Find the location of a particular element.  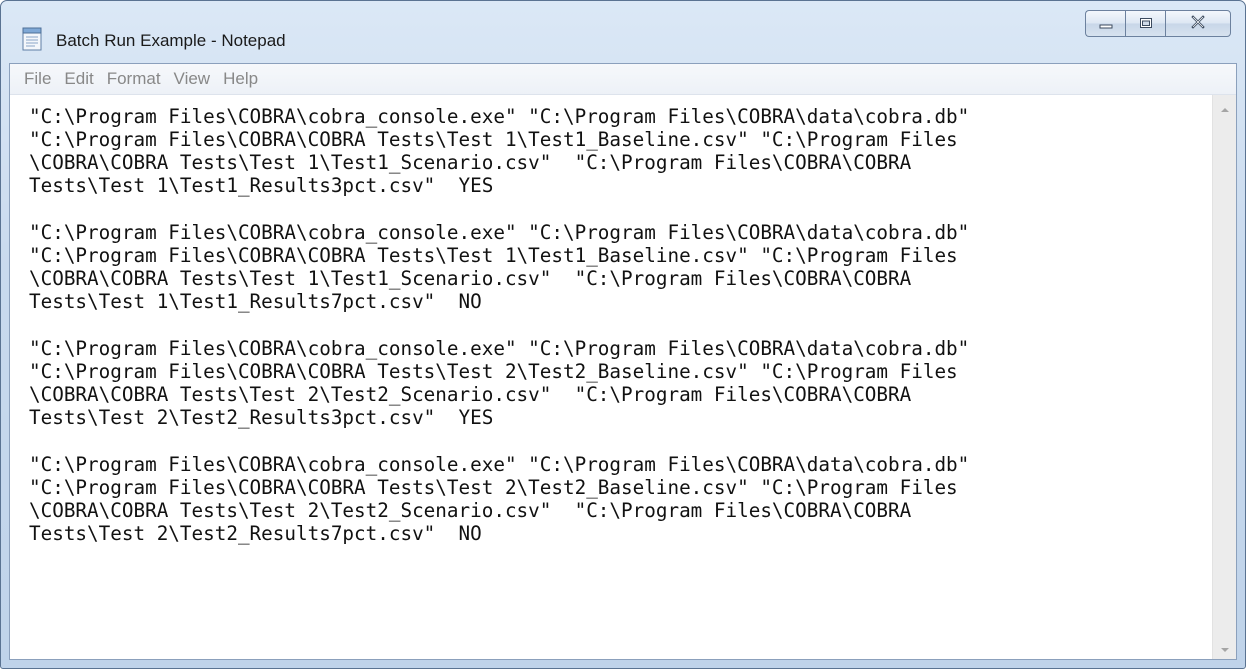

scroll-up-arrow-icon is located at coordinates (1225, 107).